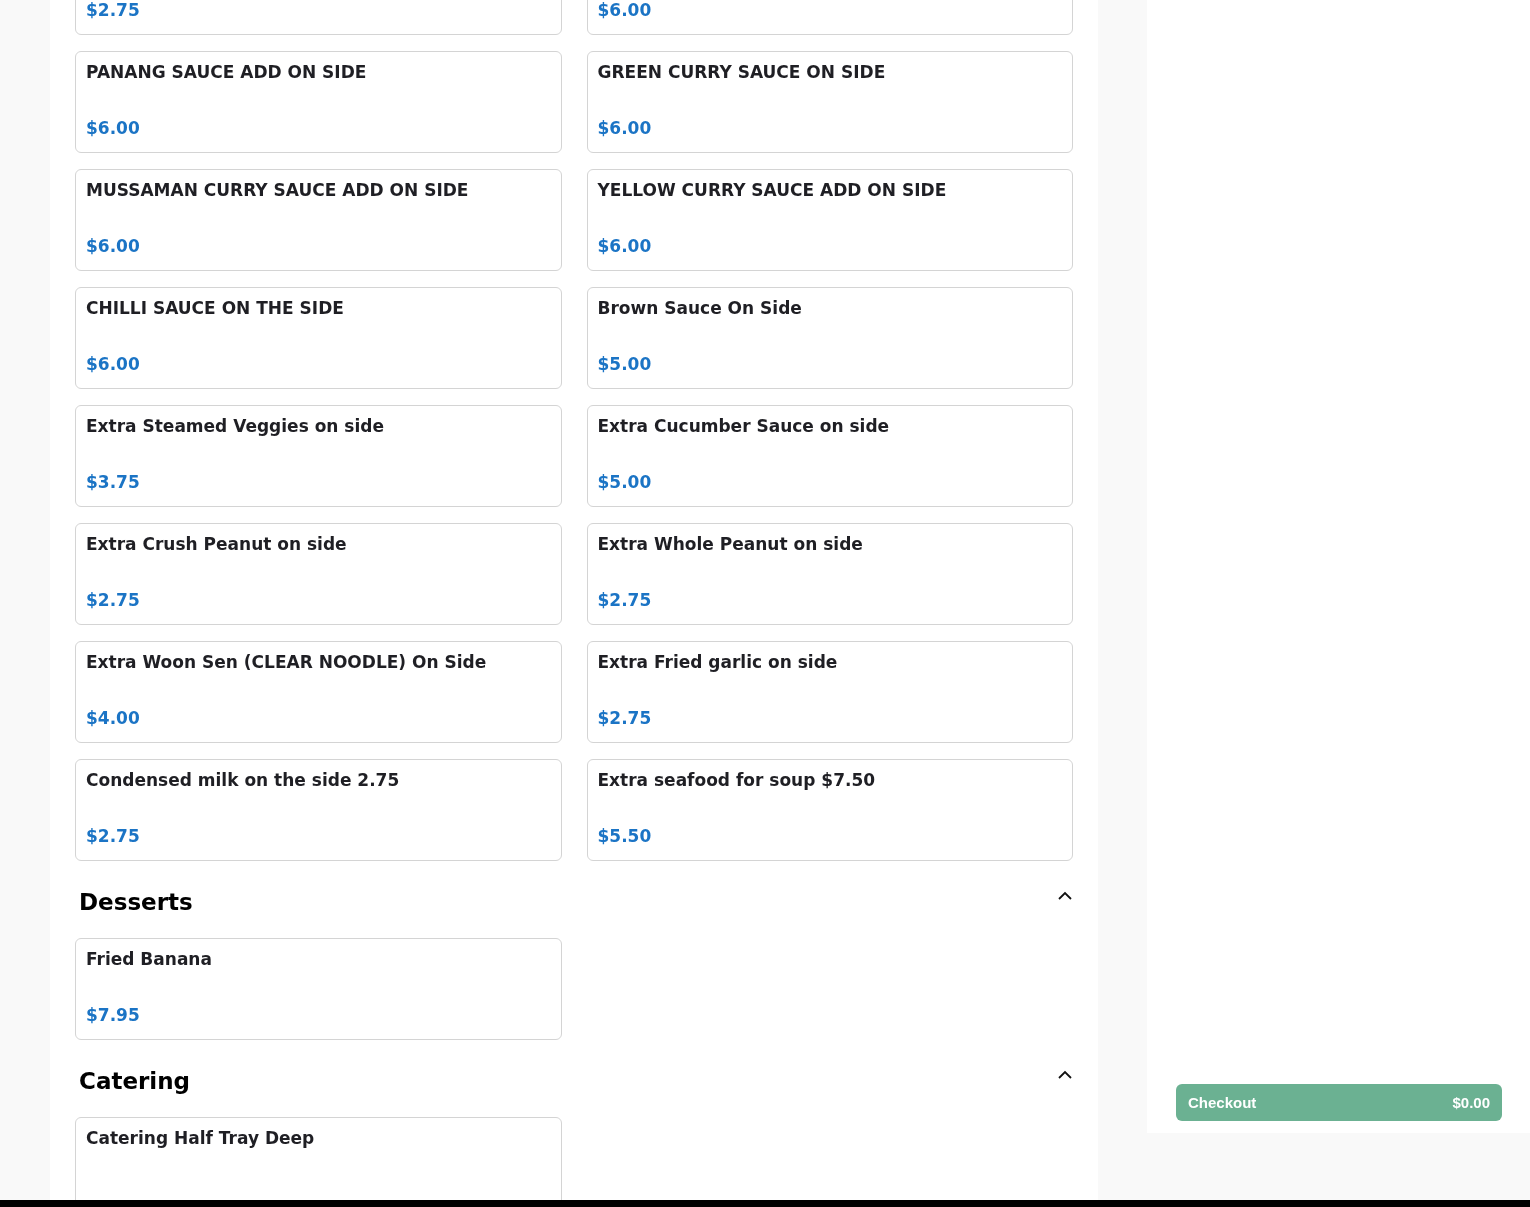 The image size is (1530, 1207). Describe the element at coordinates (744, 426) in the screenshot. I see `item-name: Extra Cucumber Sauce on side` at that location.